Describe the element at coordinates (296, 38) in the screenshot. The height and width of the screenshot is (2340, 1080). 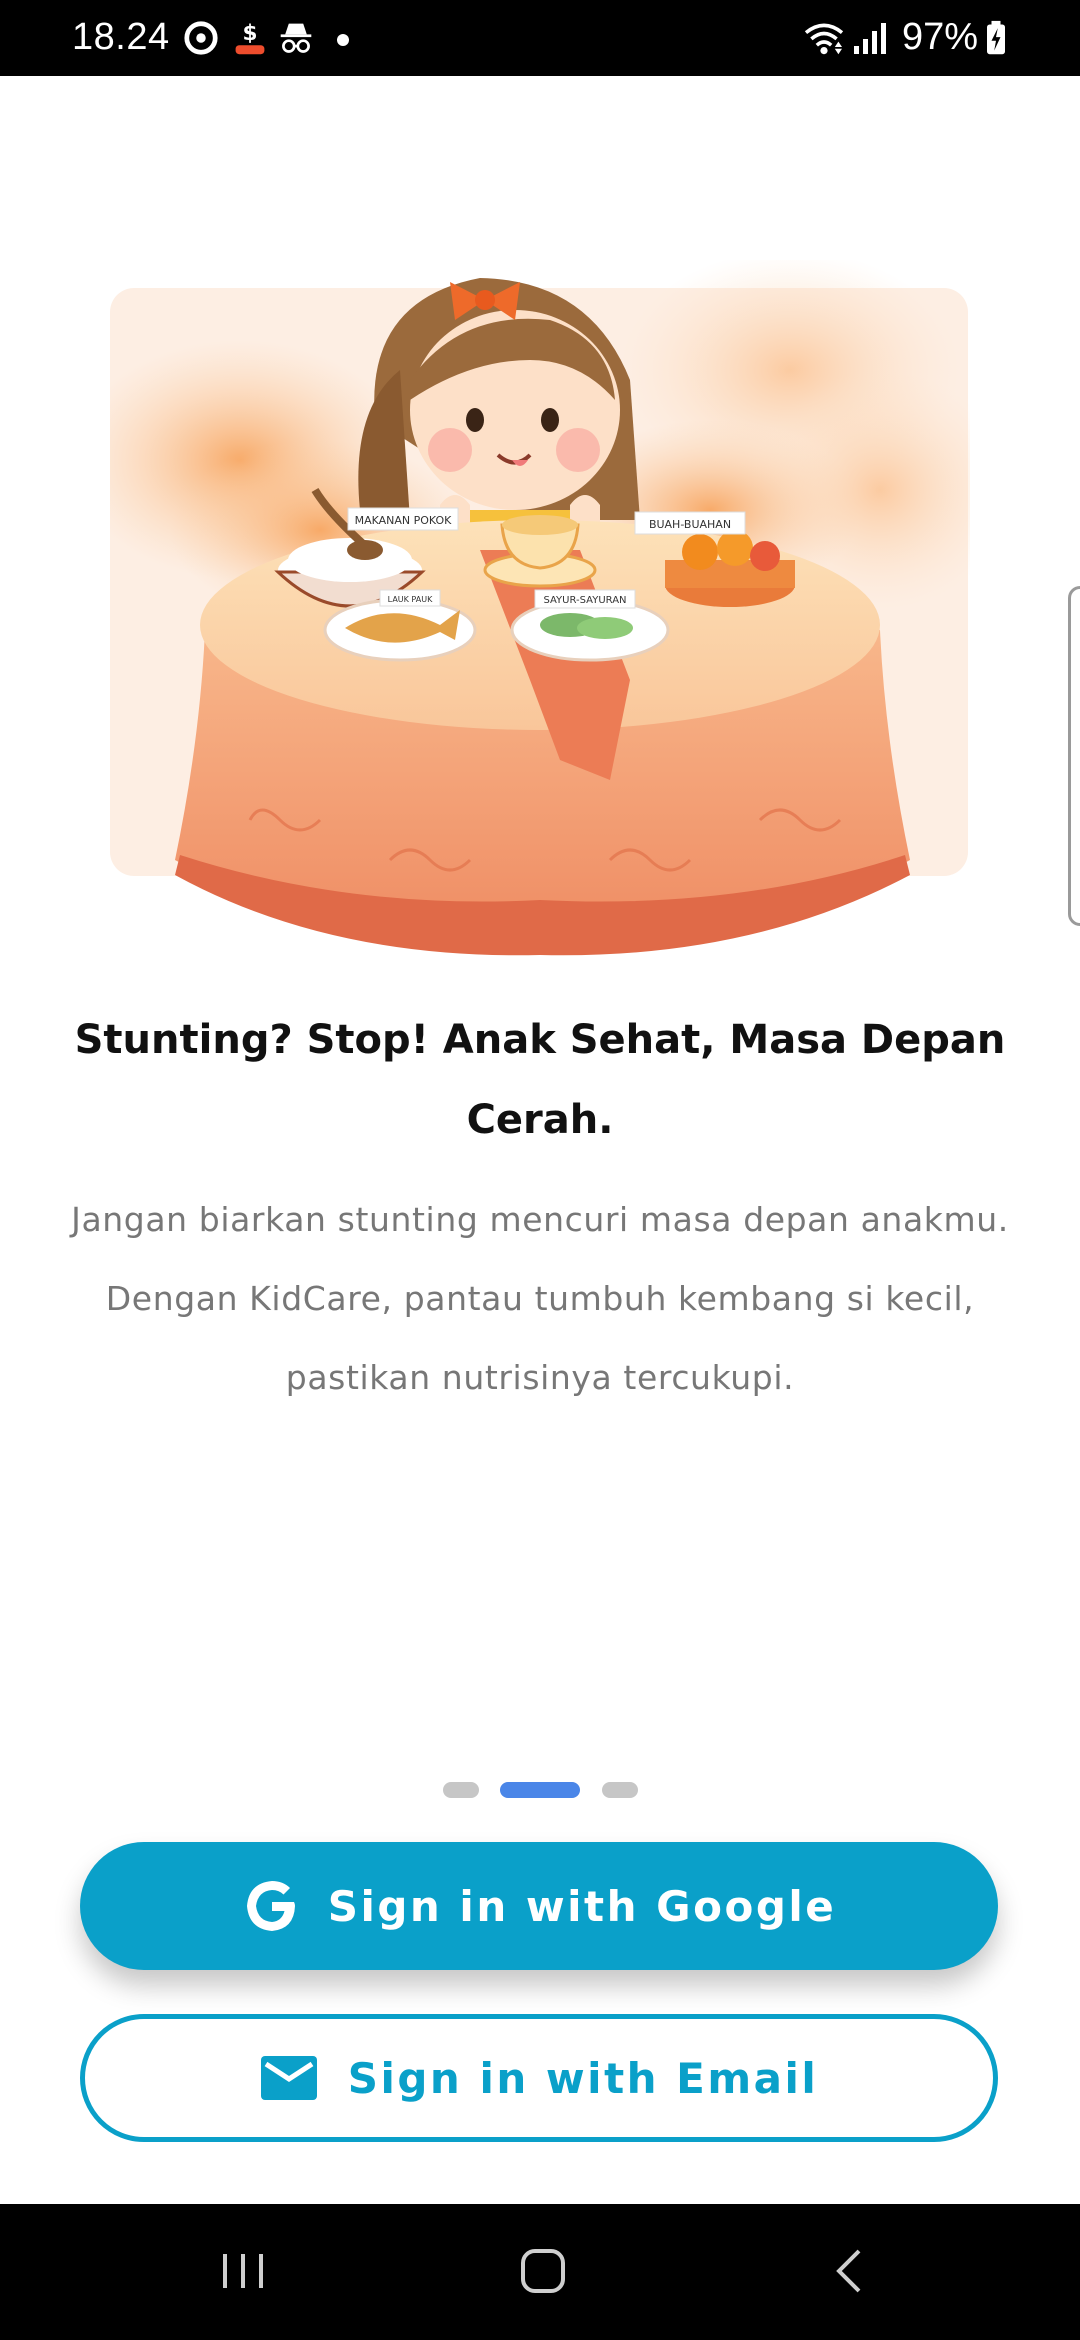
I see `incognito-icon` at that location.